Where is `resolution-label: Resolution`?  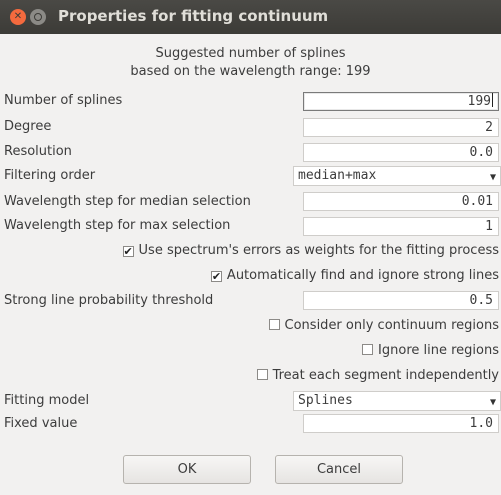 resolution-label: Resolution is located at coordinates (38, 151).